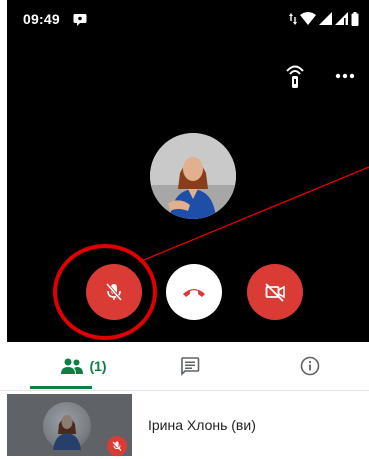 This screenshot has width=369, height=459. I want to click on participant-avatar-large, so click(193, 176).